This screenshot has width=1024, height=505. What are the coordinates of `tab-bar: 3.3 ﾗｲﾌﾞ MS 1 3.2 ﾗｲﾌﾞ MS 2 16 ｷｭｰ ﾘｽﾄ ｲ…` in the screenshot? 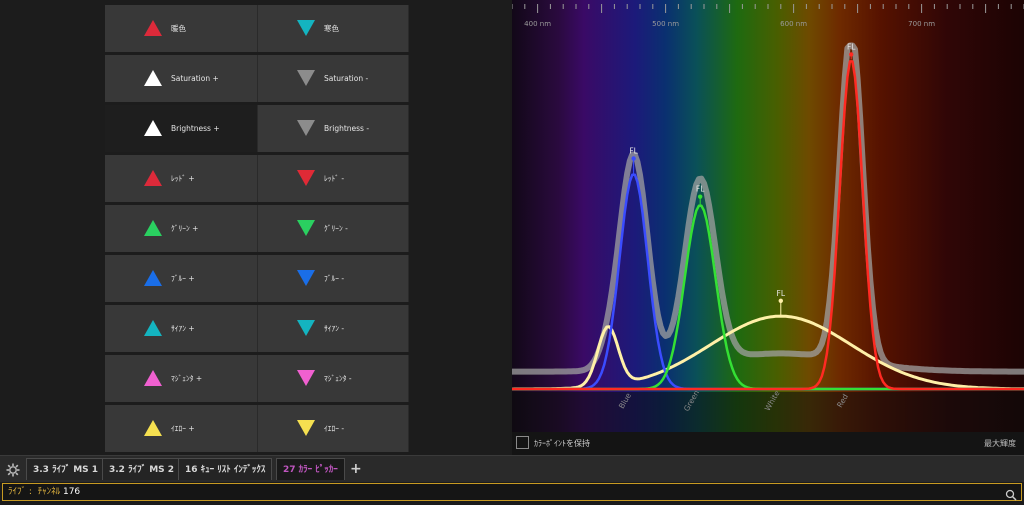 It's located at (512, 468).